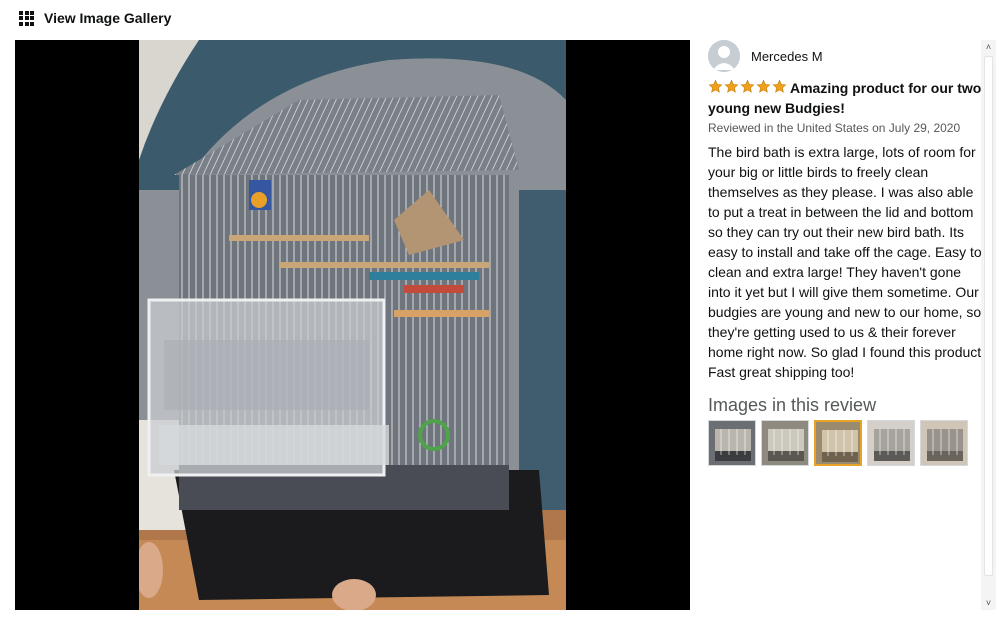  I want to click on view-image-gallery-link: View Image Gallery, so click(95, 18).